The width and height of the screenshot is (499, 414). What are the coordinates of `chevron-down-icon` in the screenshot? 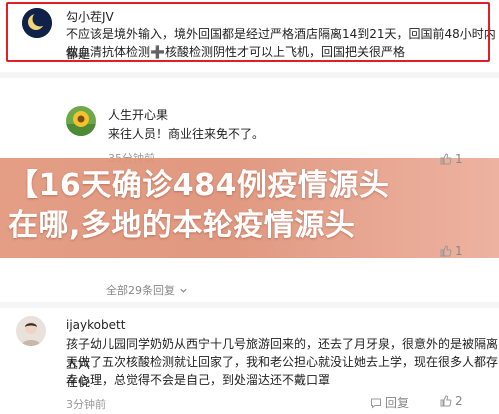 It's located at (183, 290).